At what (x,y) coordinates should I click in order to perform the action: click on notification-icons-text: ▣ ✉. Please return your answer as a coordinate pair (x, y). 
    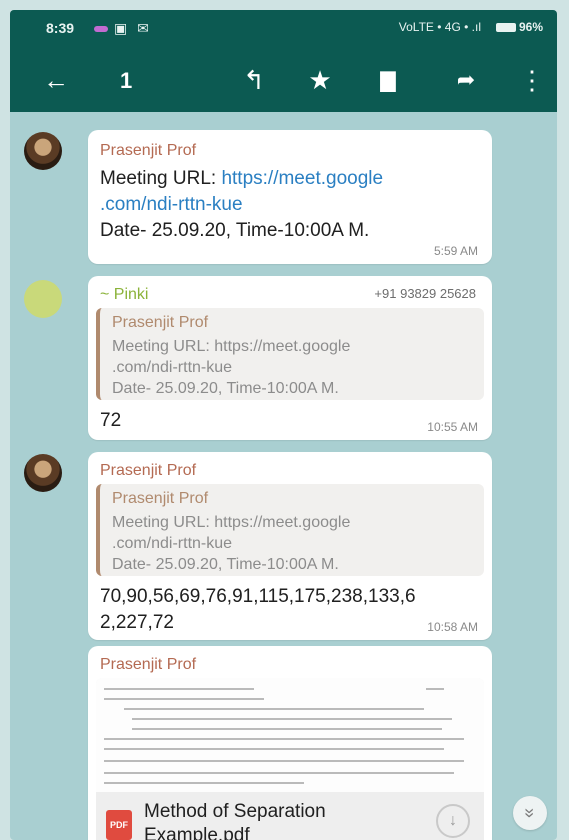
    Looking at the image, I should click on (133, 28).